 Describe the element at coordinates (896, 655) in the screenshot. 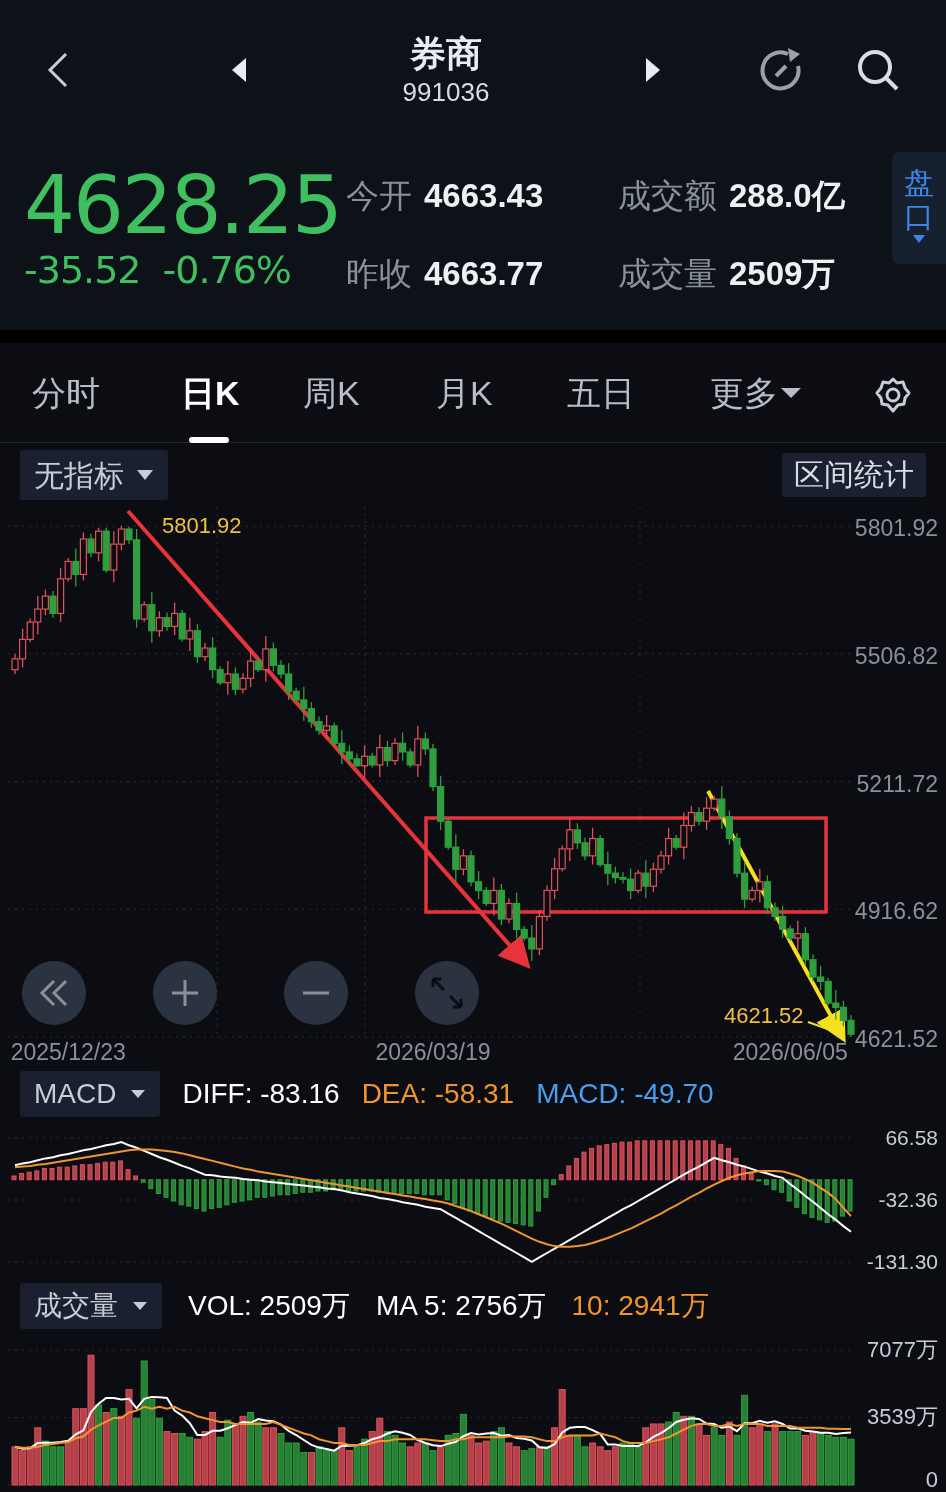

I see `price-axis-label: 5506.82` at that location.